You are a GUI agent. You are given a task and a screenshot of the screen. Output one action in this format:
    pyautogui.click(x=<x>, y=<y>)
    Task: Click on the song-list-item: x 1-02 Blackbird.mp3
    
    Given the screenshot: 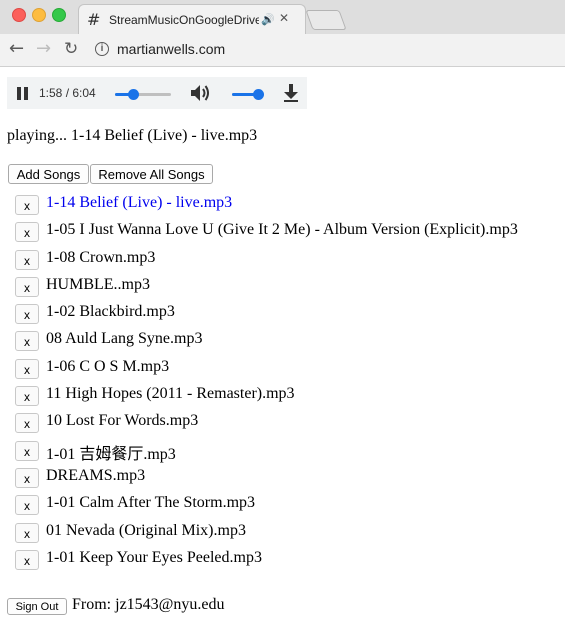 What is the action you would take?
    pyautogui.click(x=285, y=314)
    